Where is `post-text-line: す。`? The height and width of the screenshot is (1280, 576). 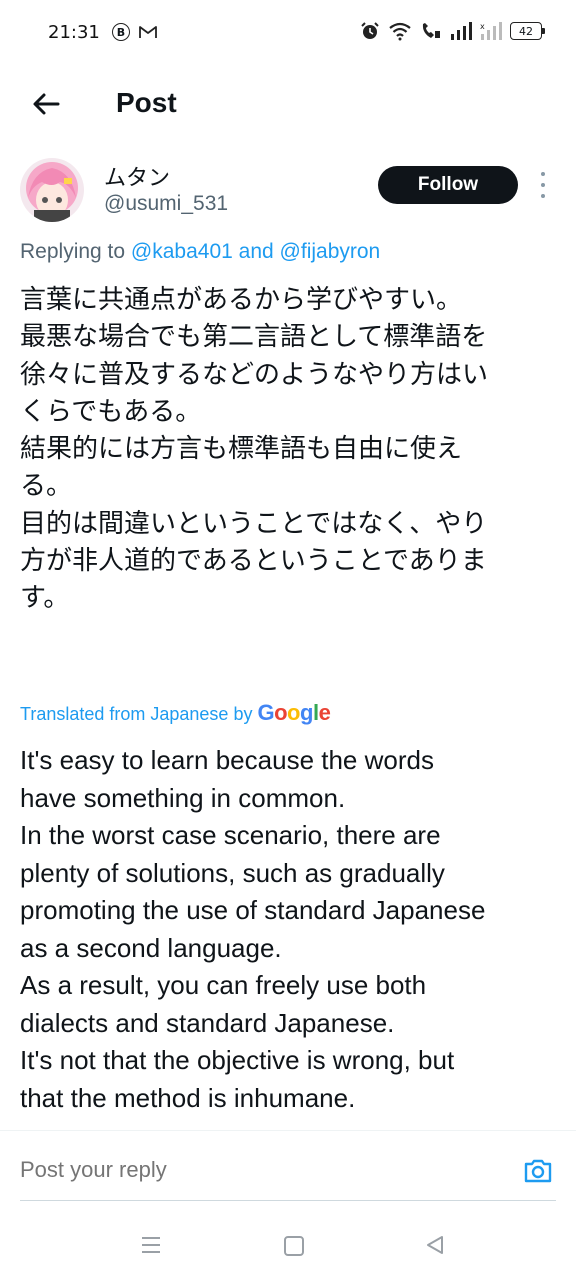
post-text-line: す。 is located at coordinates (45, 598).